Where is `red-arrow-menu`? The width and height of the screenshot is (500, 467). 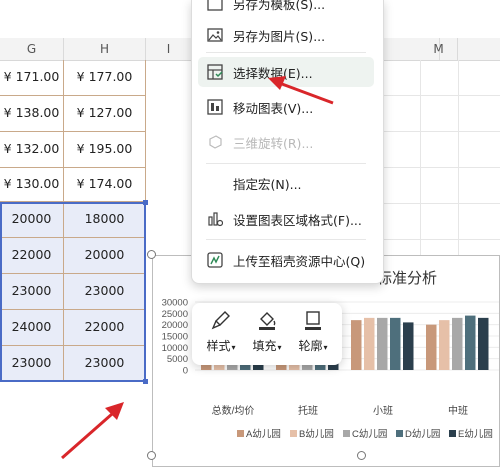
red-arrow-menu is located at coordinates (301, 90).